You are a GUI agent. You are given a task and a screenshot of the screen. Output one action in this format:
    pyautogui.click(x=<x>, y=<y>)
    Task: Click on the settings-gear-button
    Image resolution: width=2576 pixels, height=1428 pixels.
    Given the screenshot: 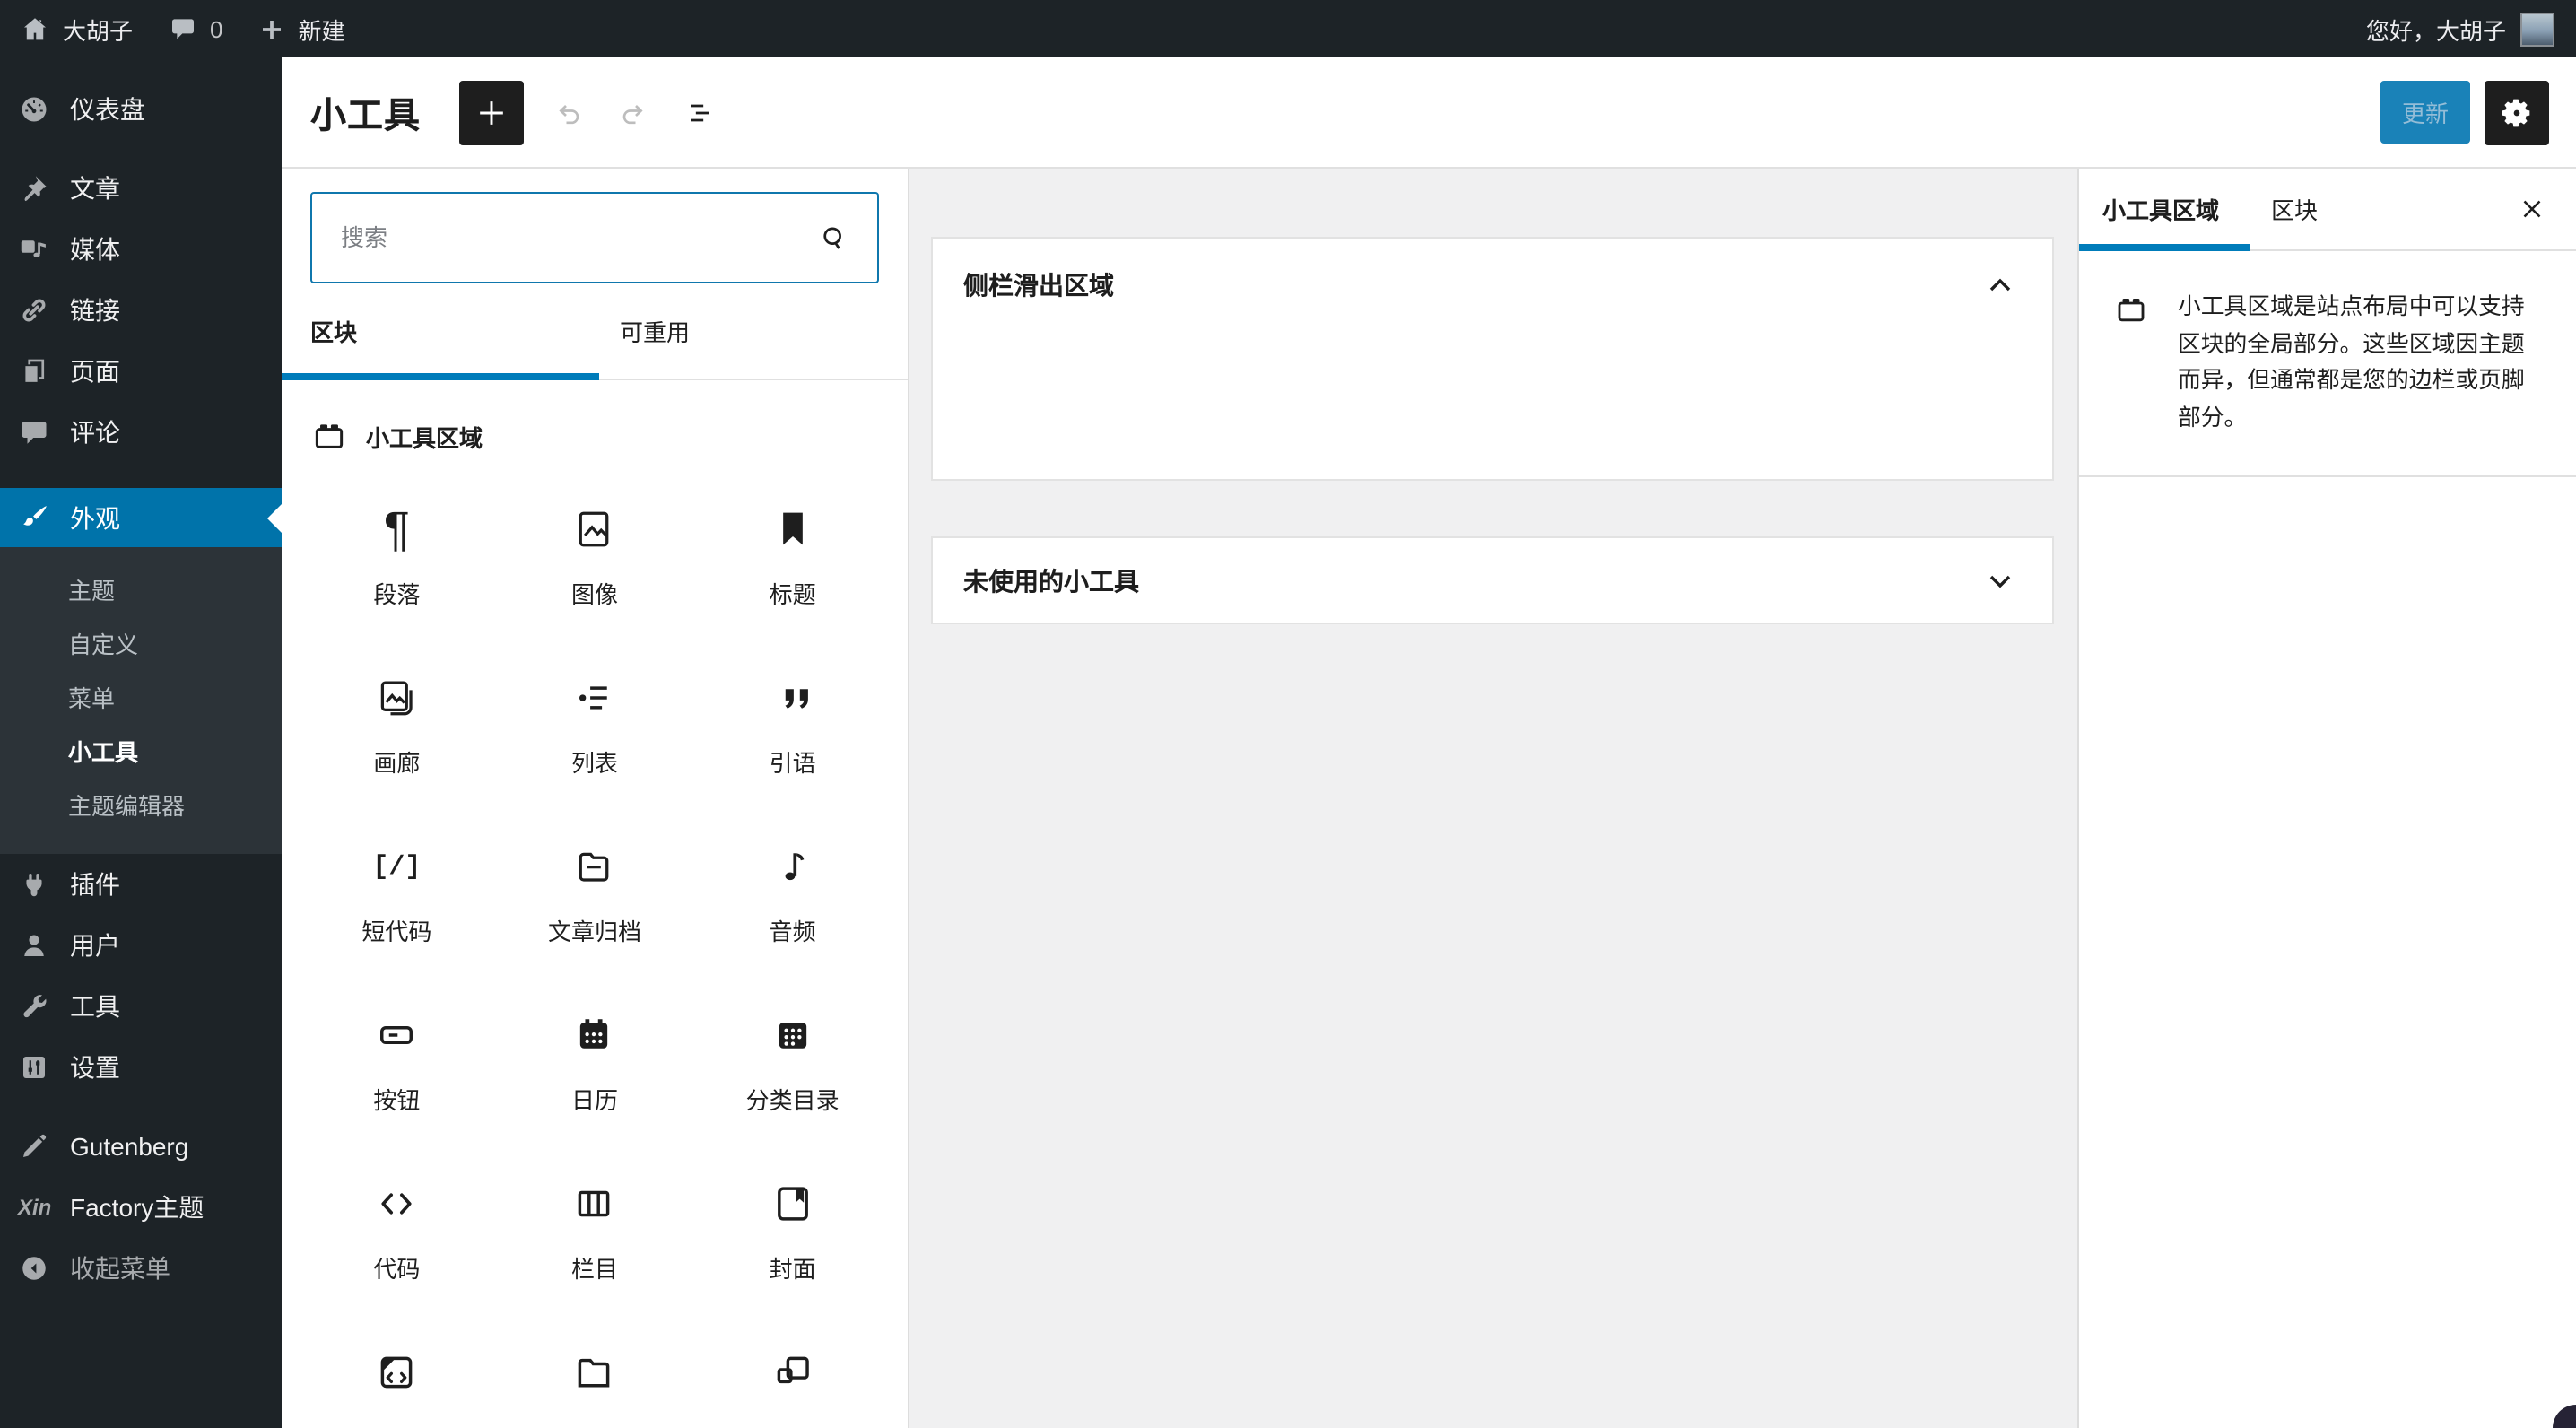 What is the action you would take?
    pyautogui.click(x=2517, y=112)
    